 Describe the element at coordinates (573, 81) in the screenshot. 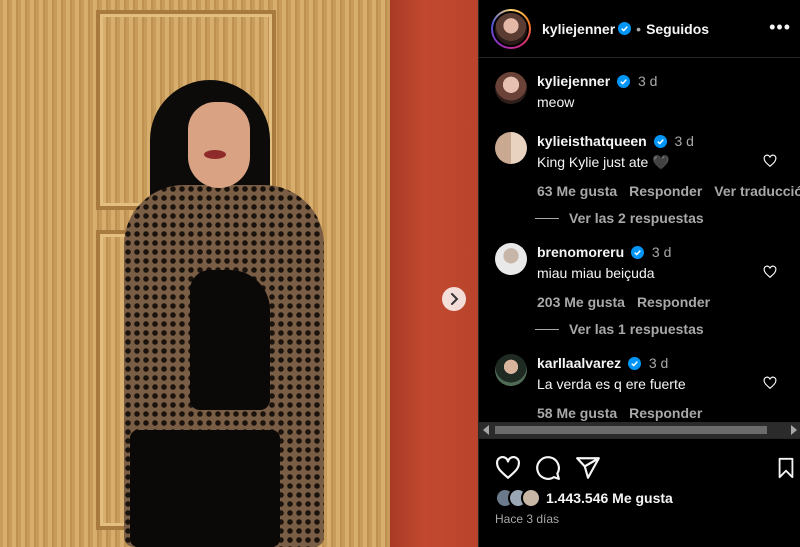

I see `comment-username: kyliejenner` at that location.